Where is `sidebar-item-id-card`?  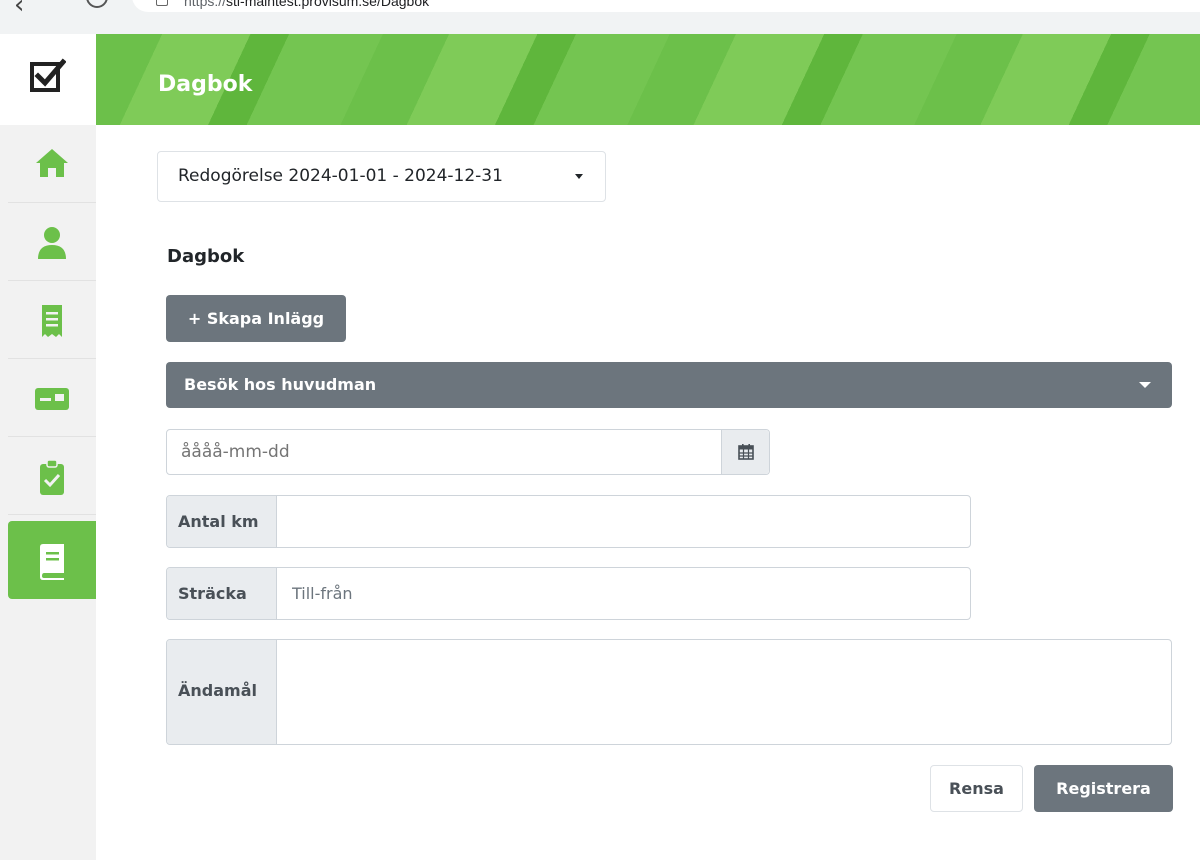 sidebar-item-id-card is located at coordinates (52, 398).